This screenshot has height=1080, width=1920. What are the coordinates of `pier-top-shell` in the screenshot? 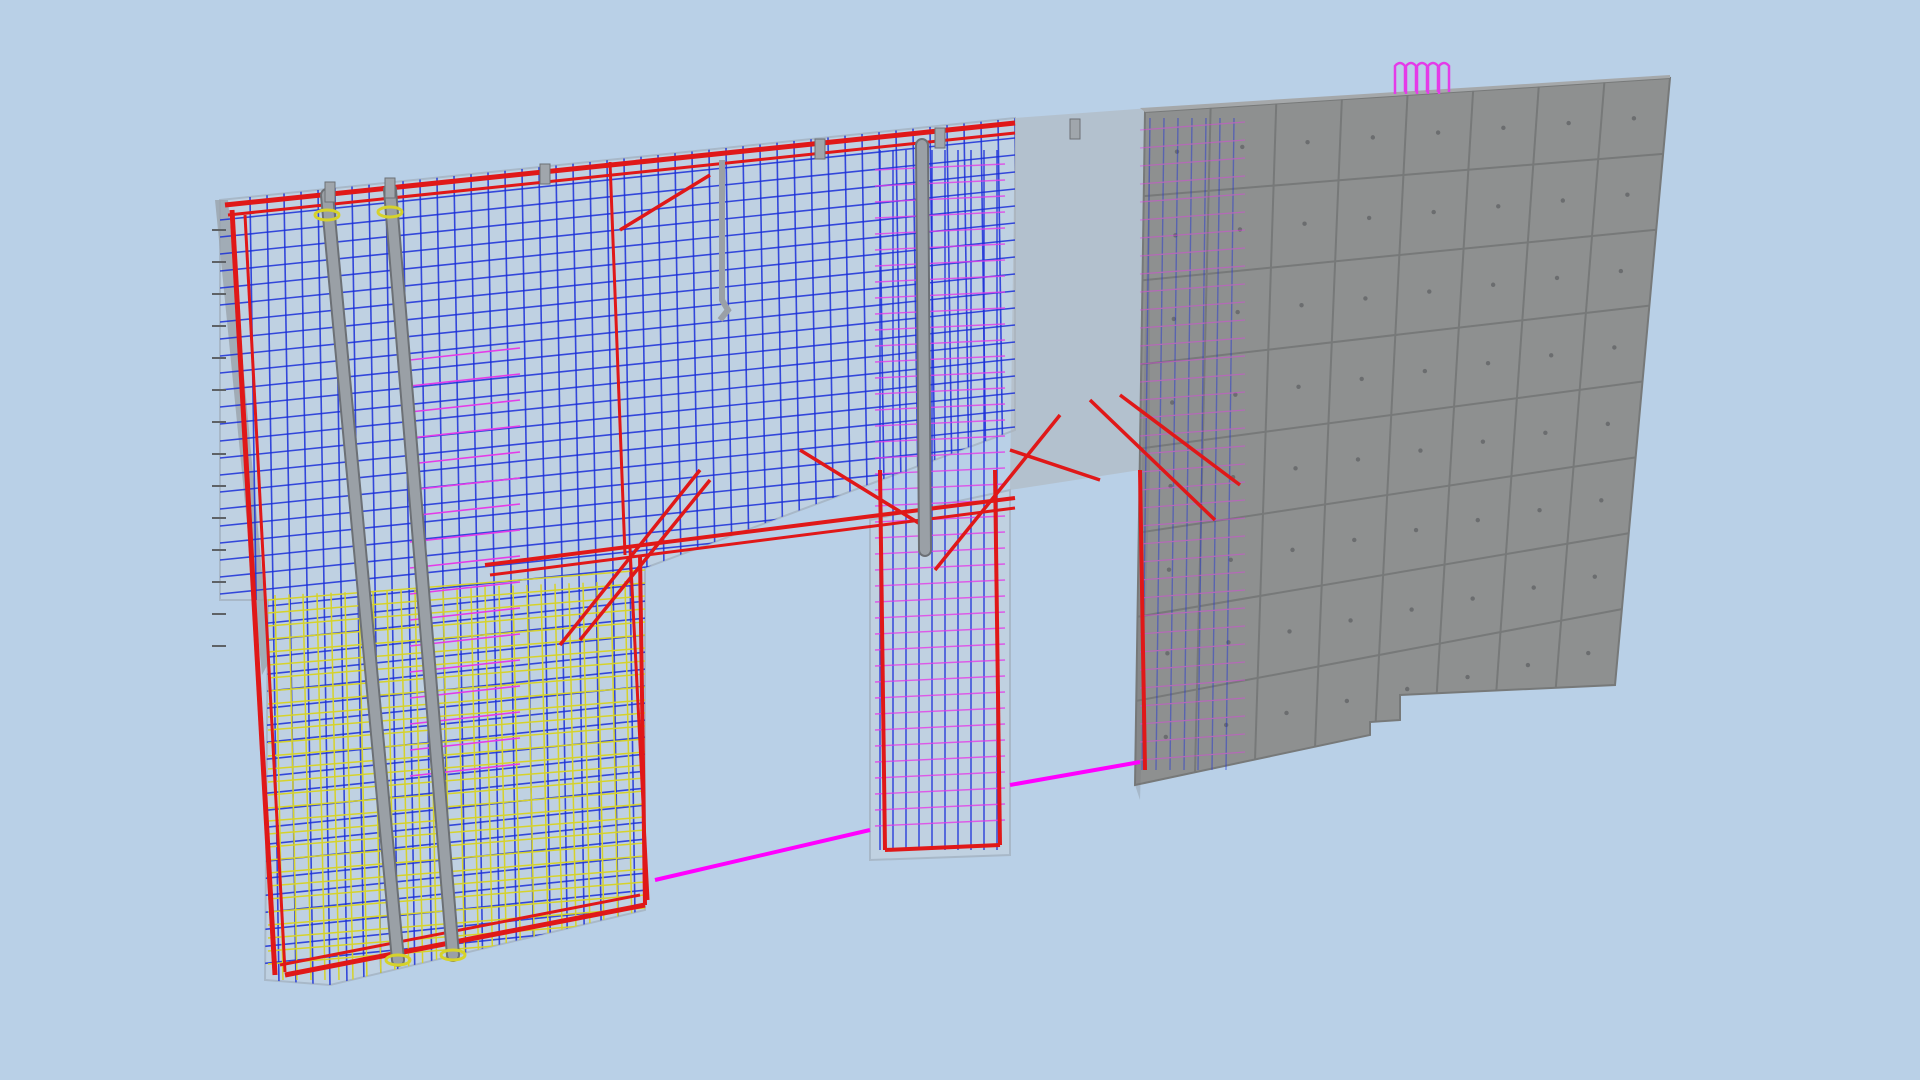 It's located at (1080, 299).